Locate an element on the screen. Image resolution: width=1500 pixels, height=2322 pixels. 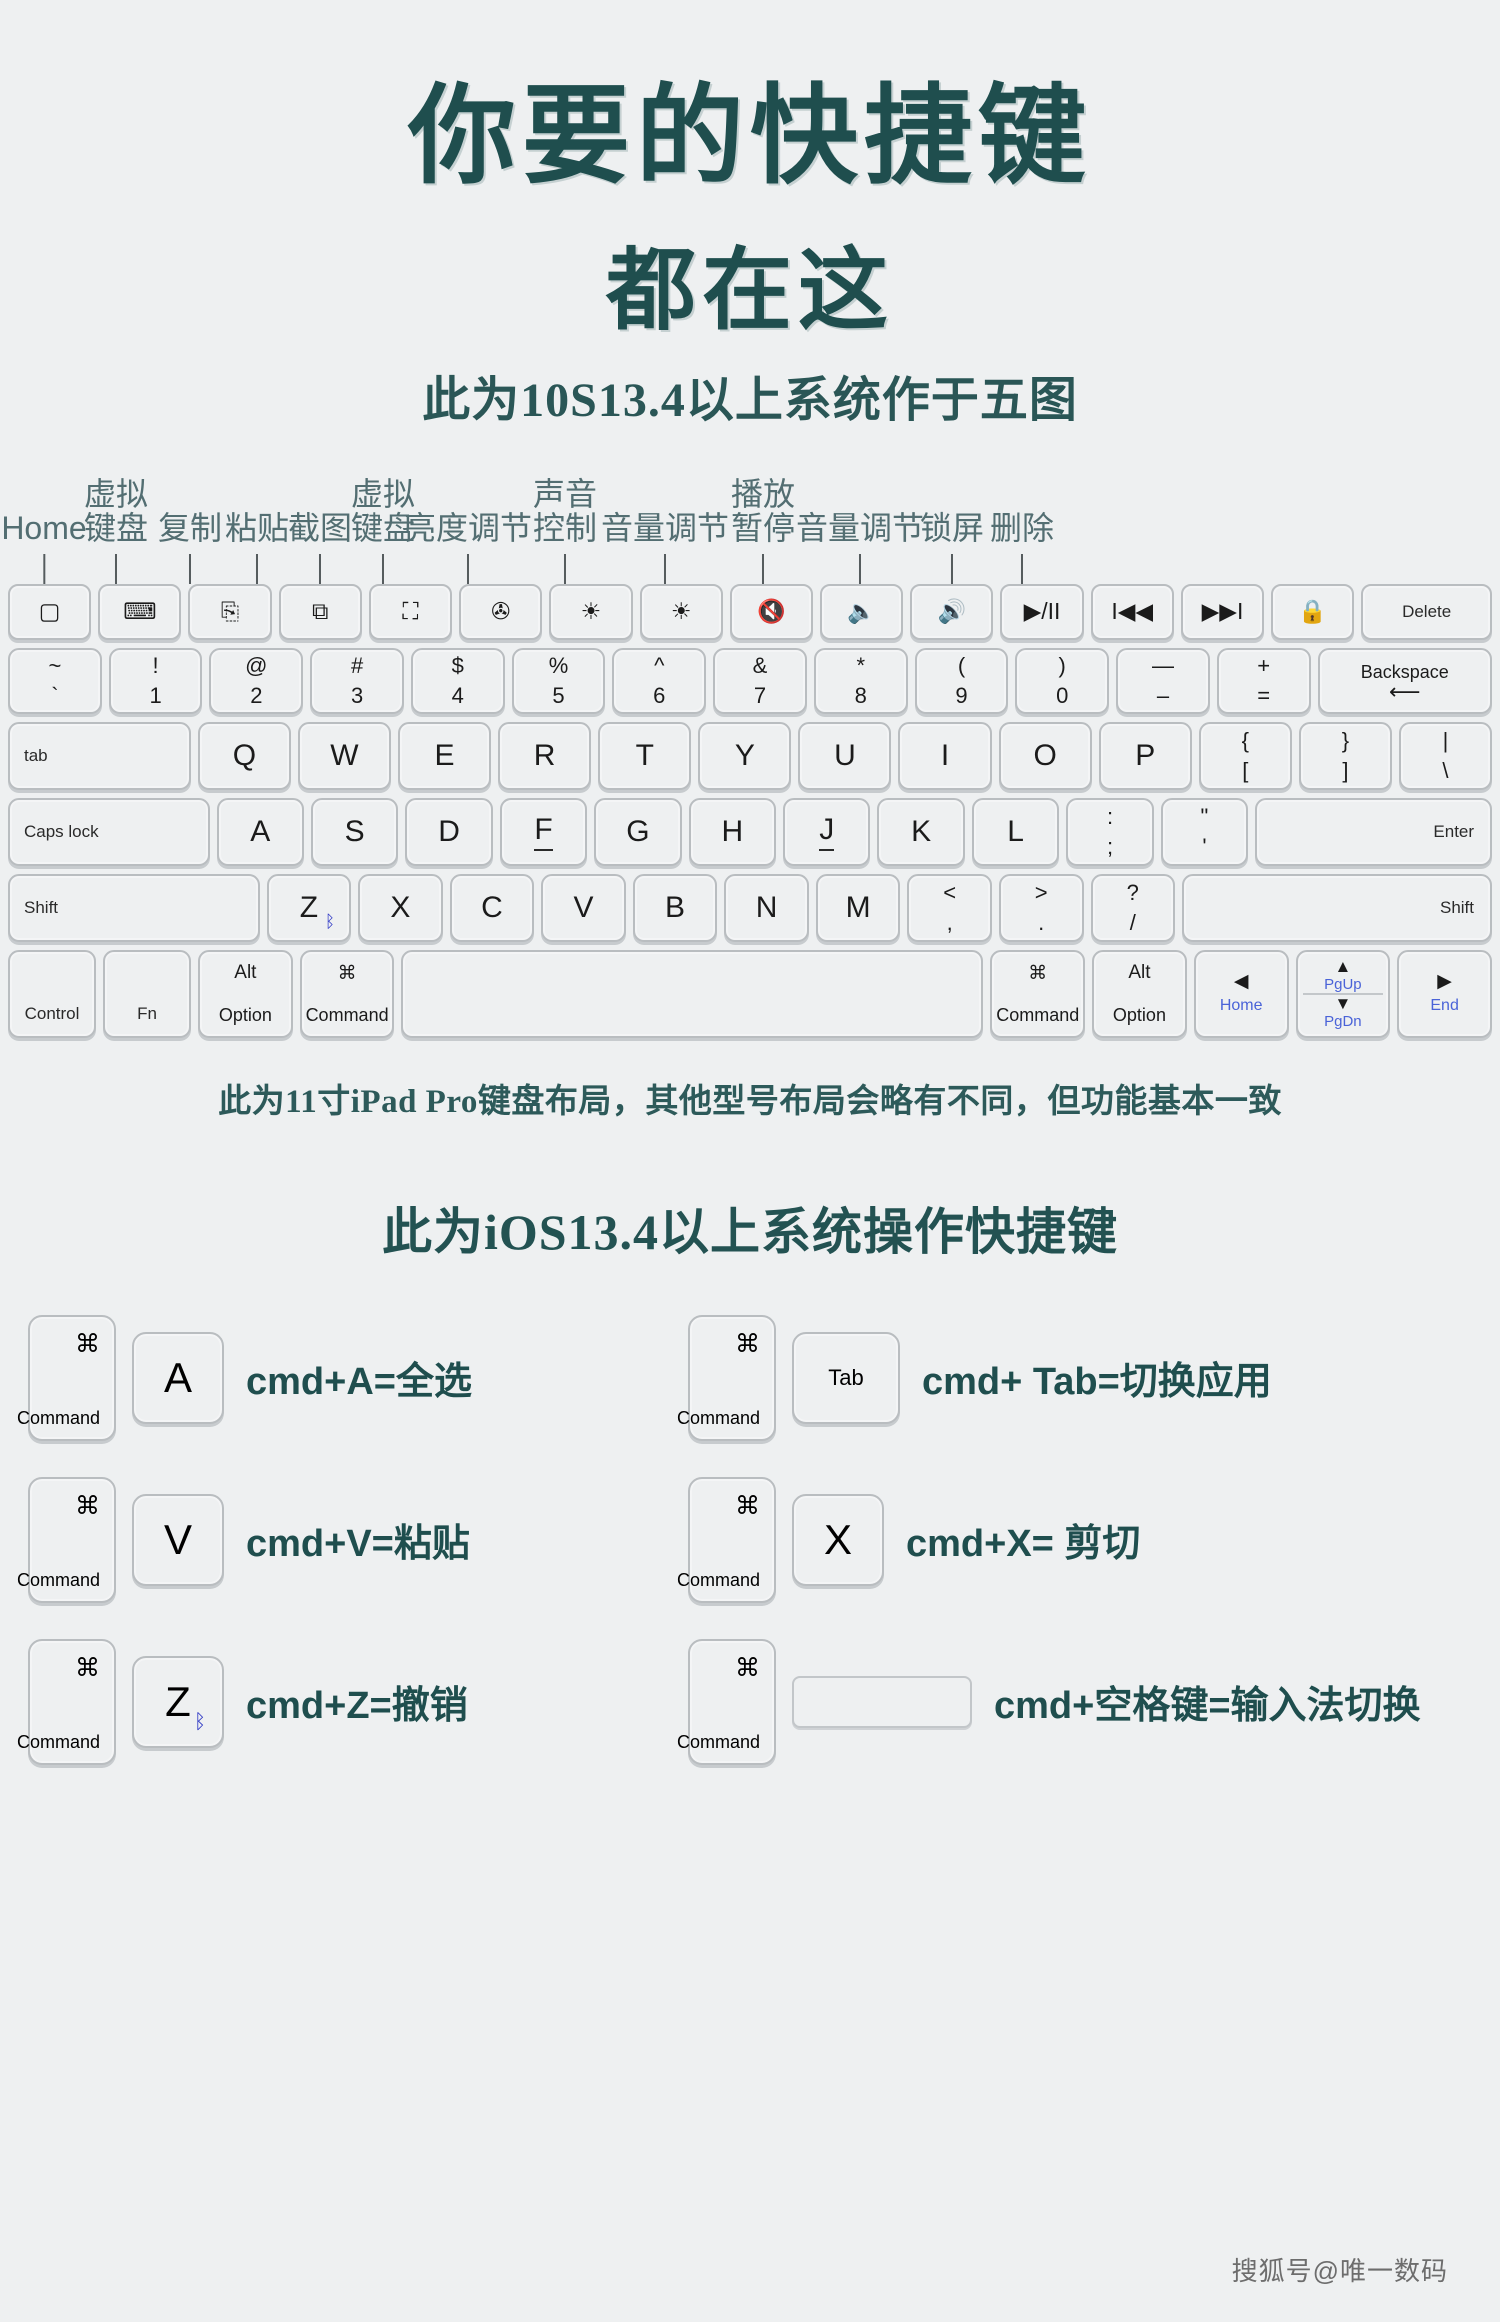
key-top-legend: * is located at coordinates (861, 665).